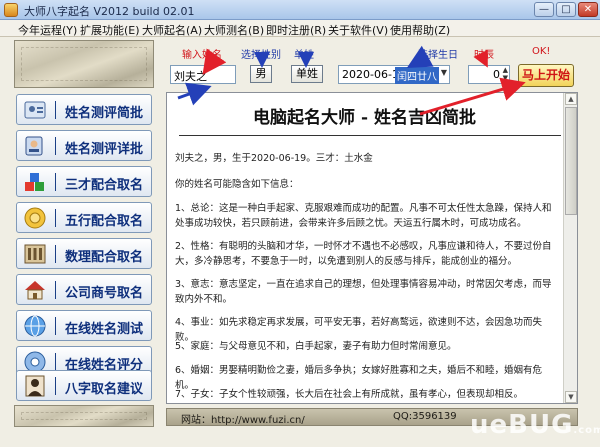 The height and width of the screenshot is (447, 600). What do you see at coordinates (84, 416) in the screenshot?
I see `landscape-painting-bottom` at bounding box center [84, 416].